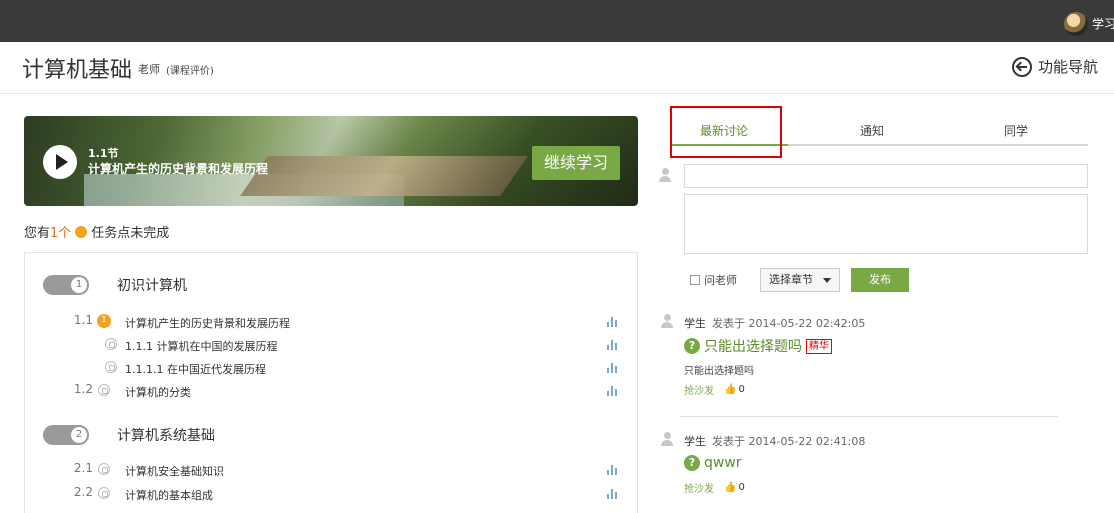  I want to click on row-title: 1.1.1 计算机在中国的发展历程, so click(201, 346).